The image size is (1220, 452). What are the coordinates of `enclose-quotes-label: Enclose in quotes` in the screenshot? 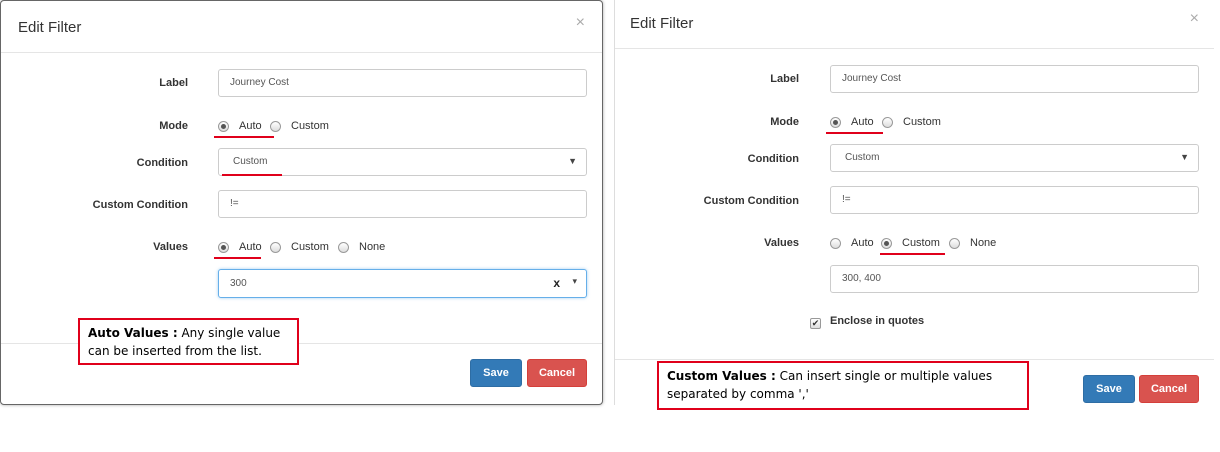 It's located at (877, 321).